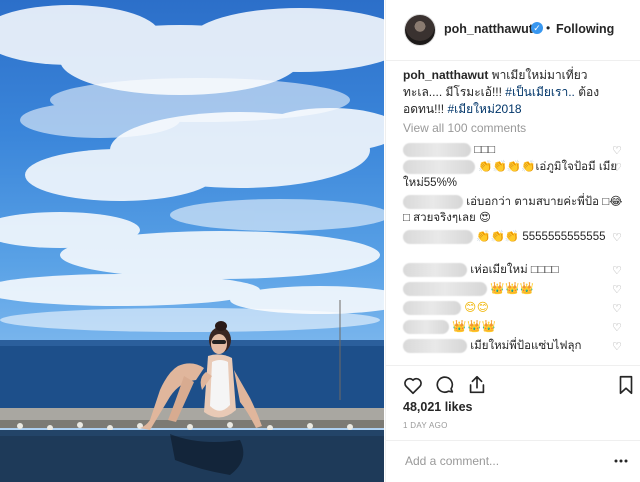 The height and width of the screenshot is (482, 640). What do you see at coordinates (485, 150) in the screenshot?
I see `comment-text: □□□` at bounding box center [485, 150].